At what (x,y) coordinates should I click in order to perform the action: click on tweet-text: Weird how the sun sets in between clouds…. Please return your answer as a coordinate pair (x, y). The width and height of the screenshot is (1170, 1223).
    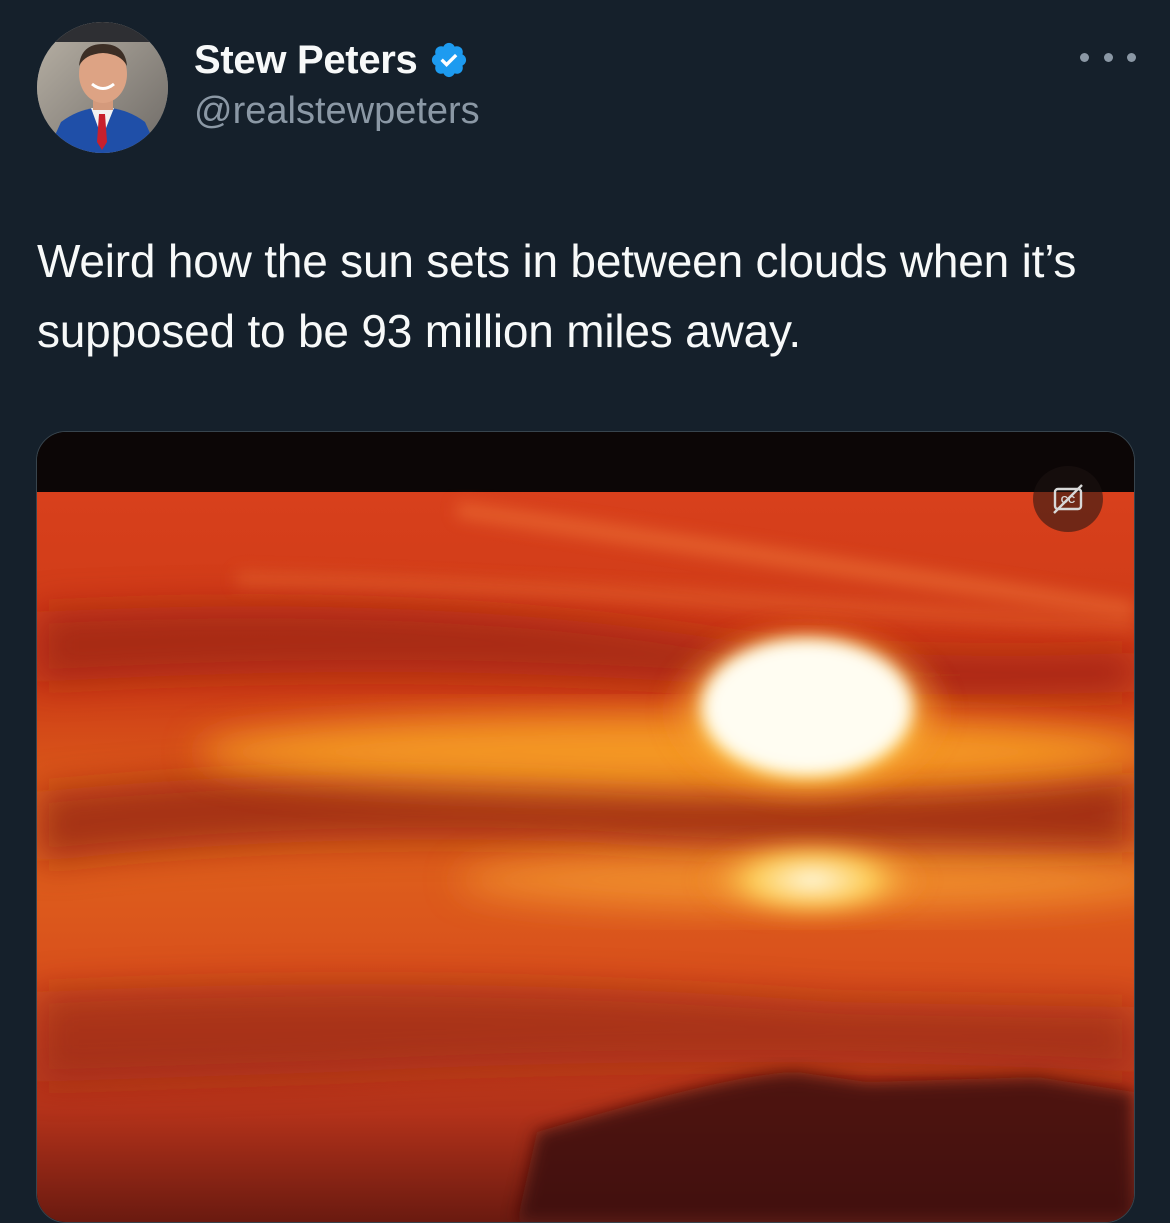
    Looking at the image, I should click on (557, 296).